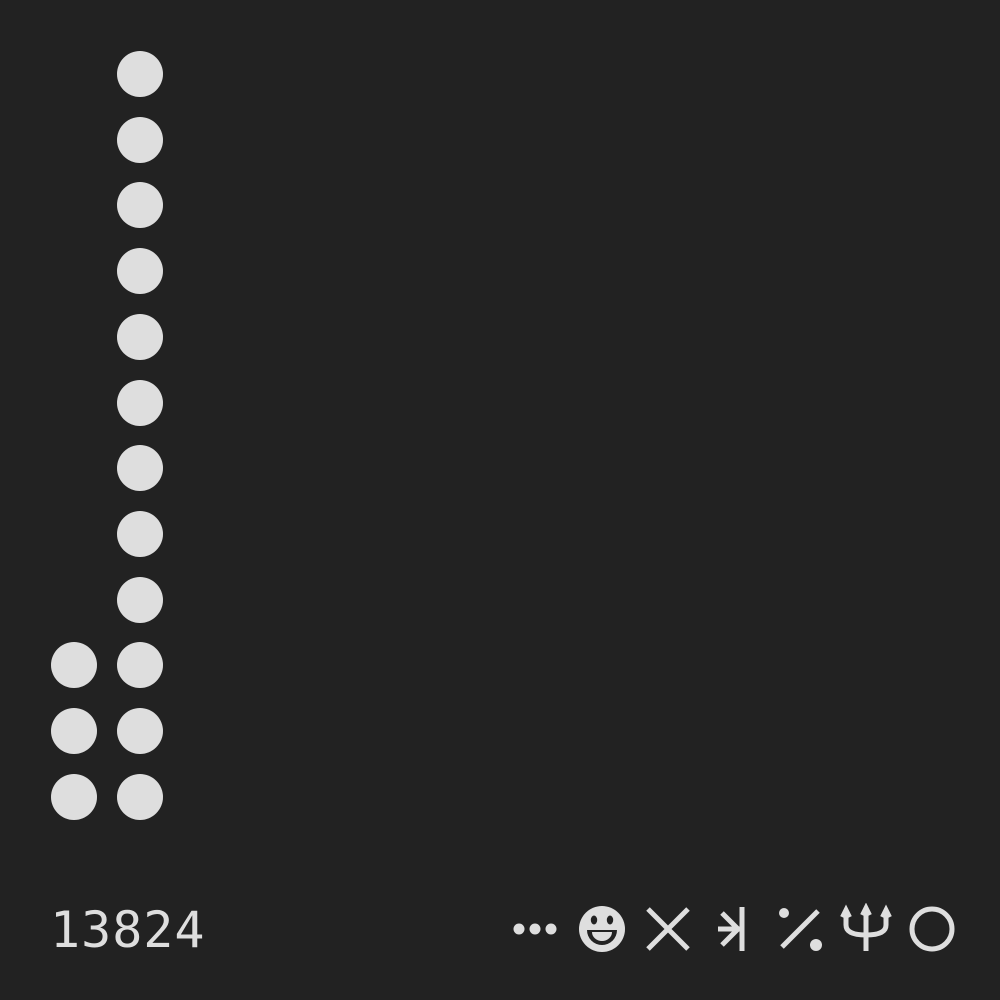 The height and width of the screenshot is (1000, 1000). What do you see at coordinates (602, 929) in the screenshot?
I see `grinning-face-icon` at bounding box center [602, 929].